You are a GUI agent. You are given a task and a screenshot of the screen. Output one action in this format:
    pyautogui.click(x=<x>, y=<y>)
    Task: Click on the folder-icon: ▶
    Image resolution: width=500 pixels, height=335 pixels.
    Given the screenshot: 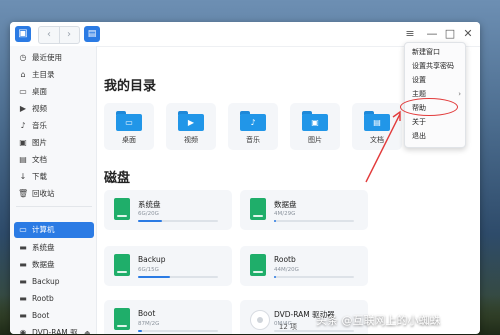 What is the action you would take?
    pyautogui.click(x=191, y=121)
    